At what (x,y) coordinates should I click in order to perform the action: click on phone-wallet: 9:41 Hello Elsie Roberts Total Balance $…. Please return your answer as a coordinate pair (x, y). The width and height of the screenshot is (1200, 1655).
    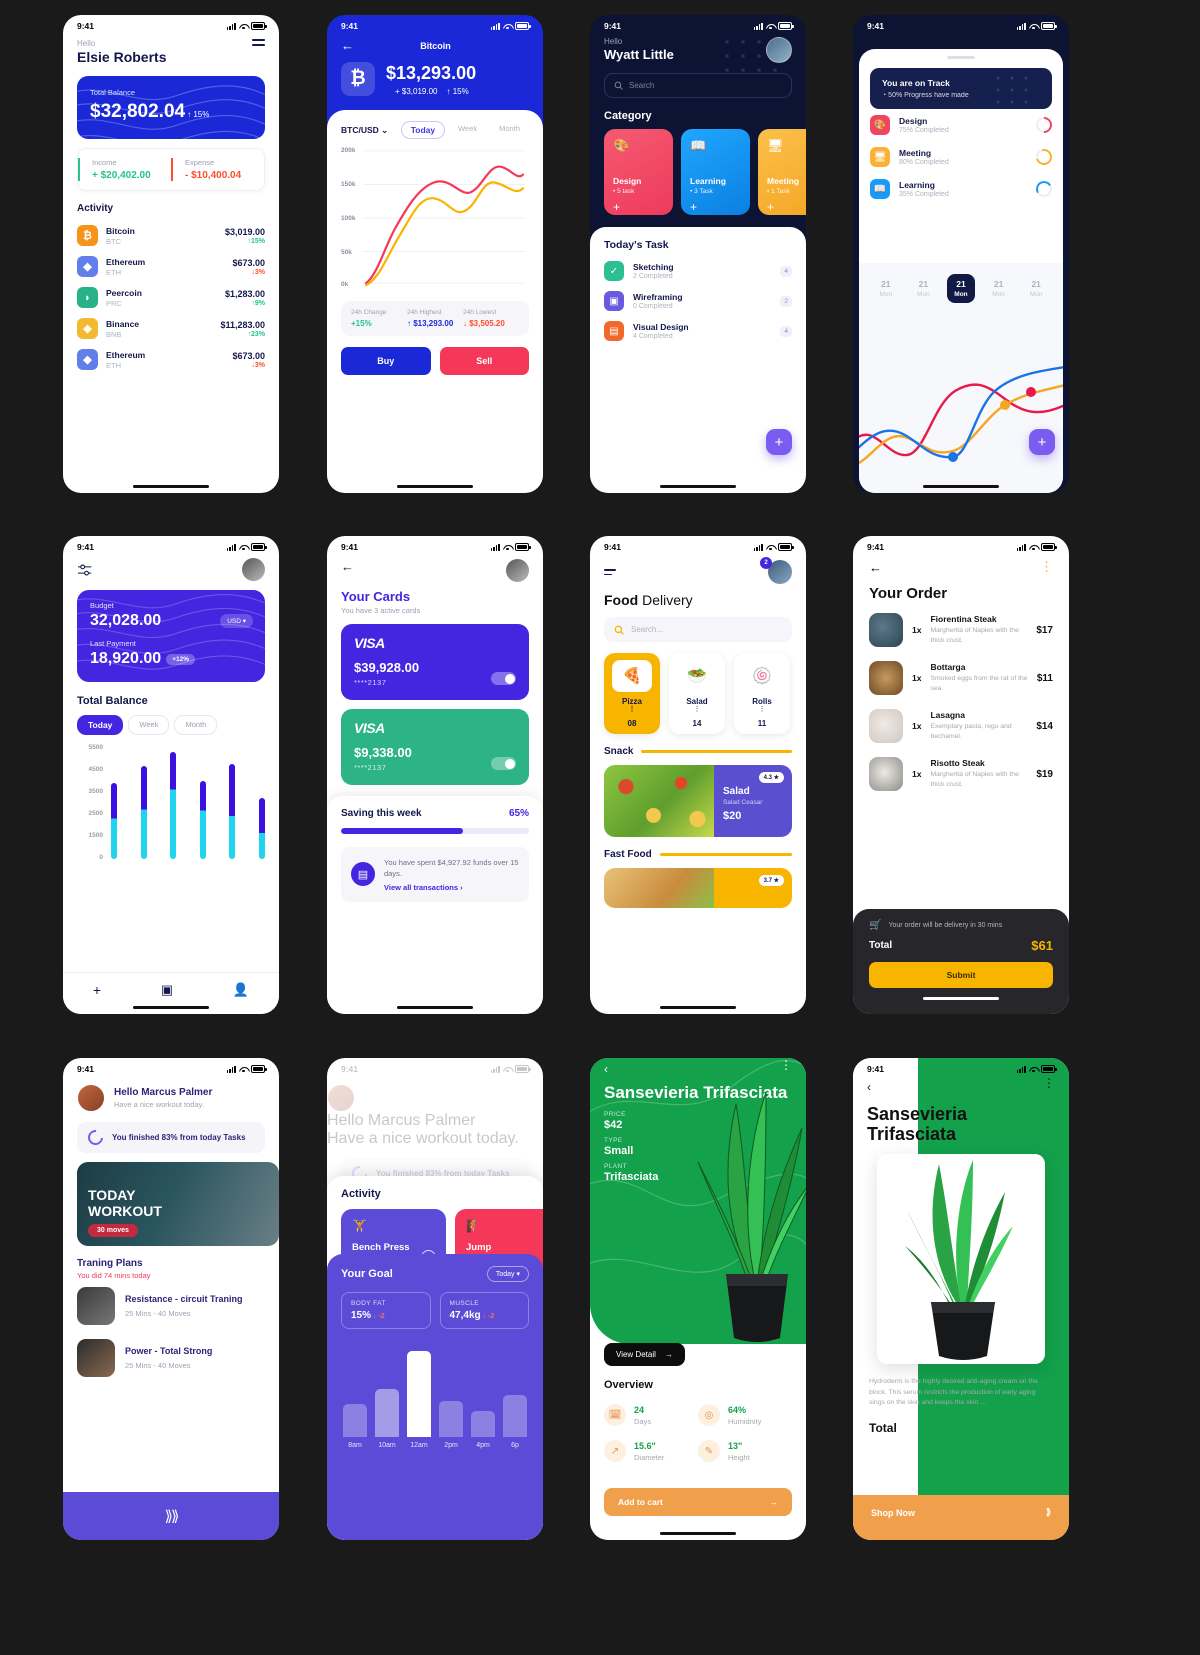
    Looking at the image, I should click on (171, 254).